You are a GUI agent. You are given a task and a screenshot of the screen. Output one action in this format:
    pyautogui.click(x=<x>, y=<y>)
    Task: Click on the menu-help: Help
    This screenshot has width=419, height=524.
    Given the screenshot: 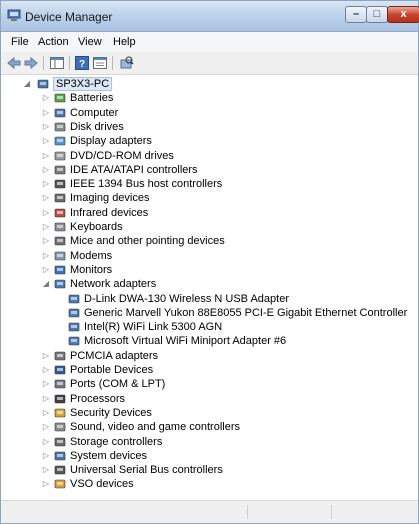 What is the action you would take?
    pyautogui.click(x=124, y=42)
    